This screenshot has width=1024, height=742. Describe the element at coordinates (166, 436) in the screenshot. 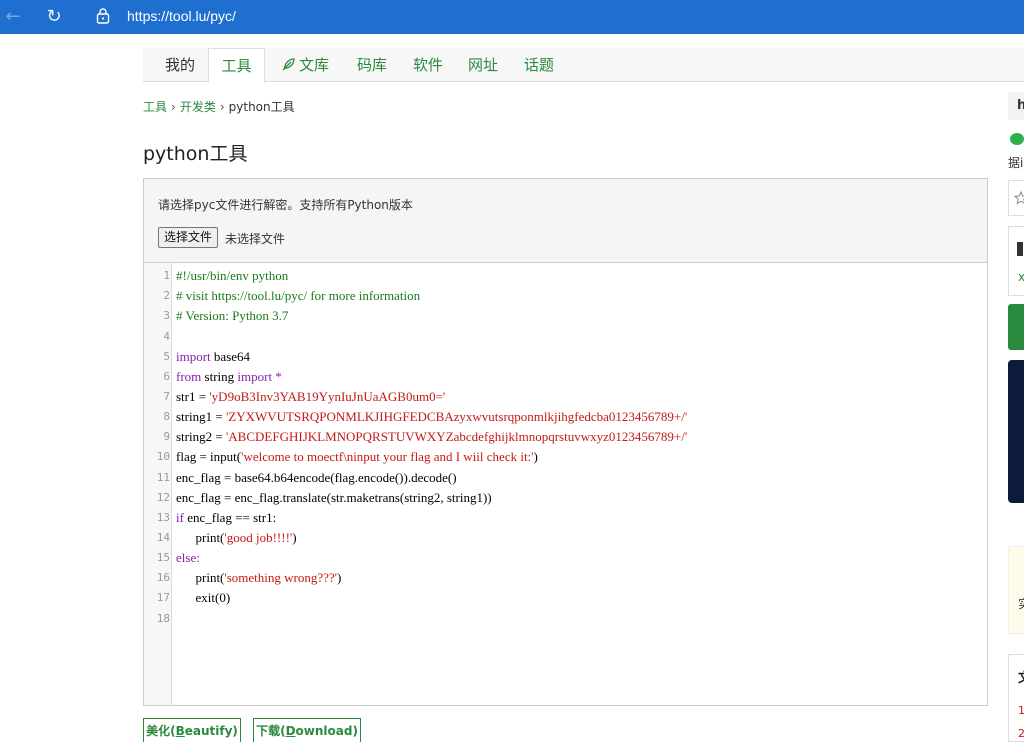

I see `line-number: 9` at that location.